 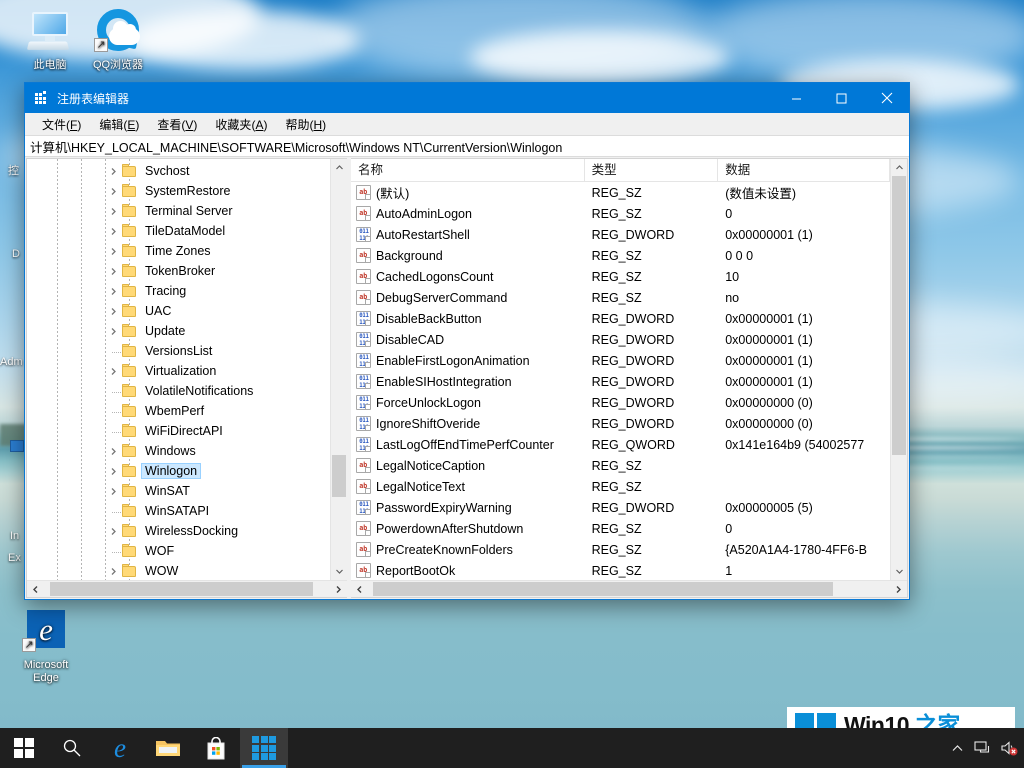 I want to click on values-hscroll-thumb, so click(x=603, y=589).